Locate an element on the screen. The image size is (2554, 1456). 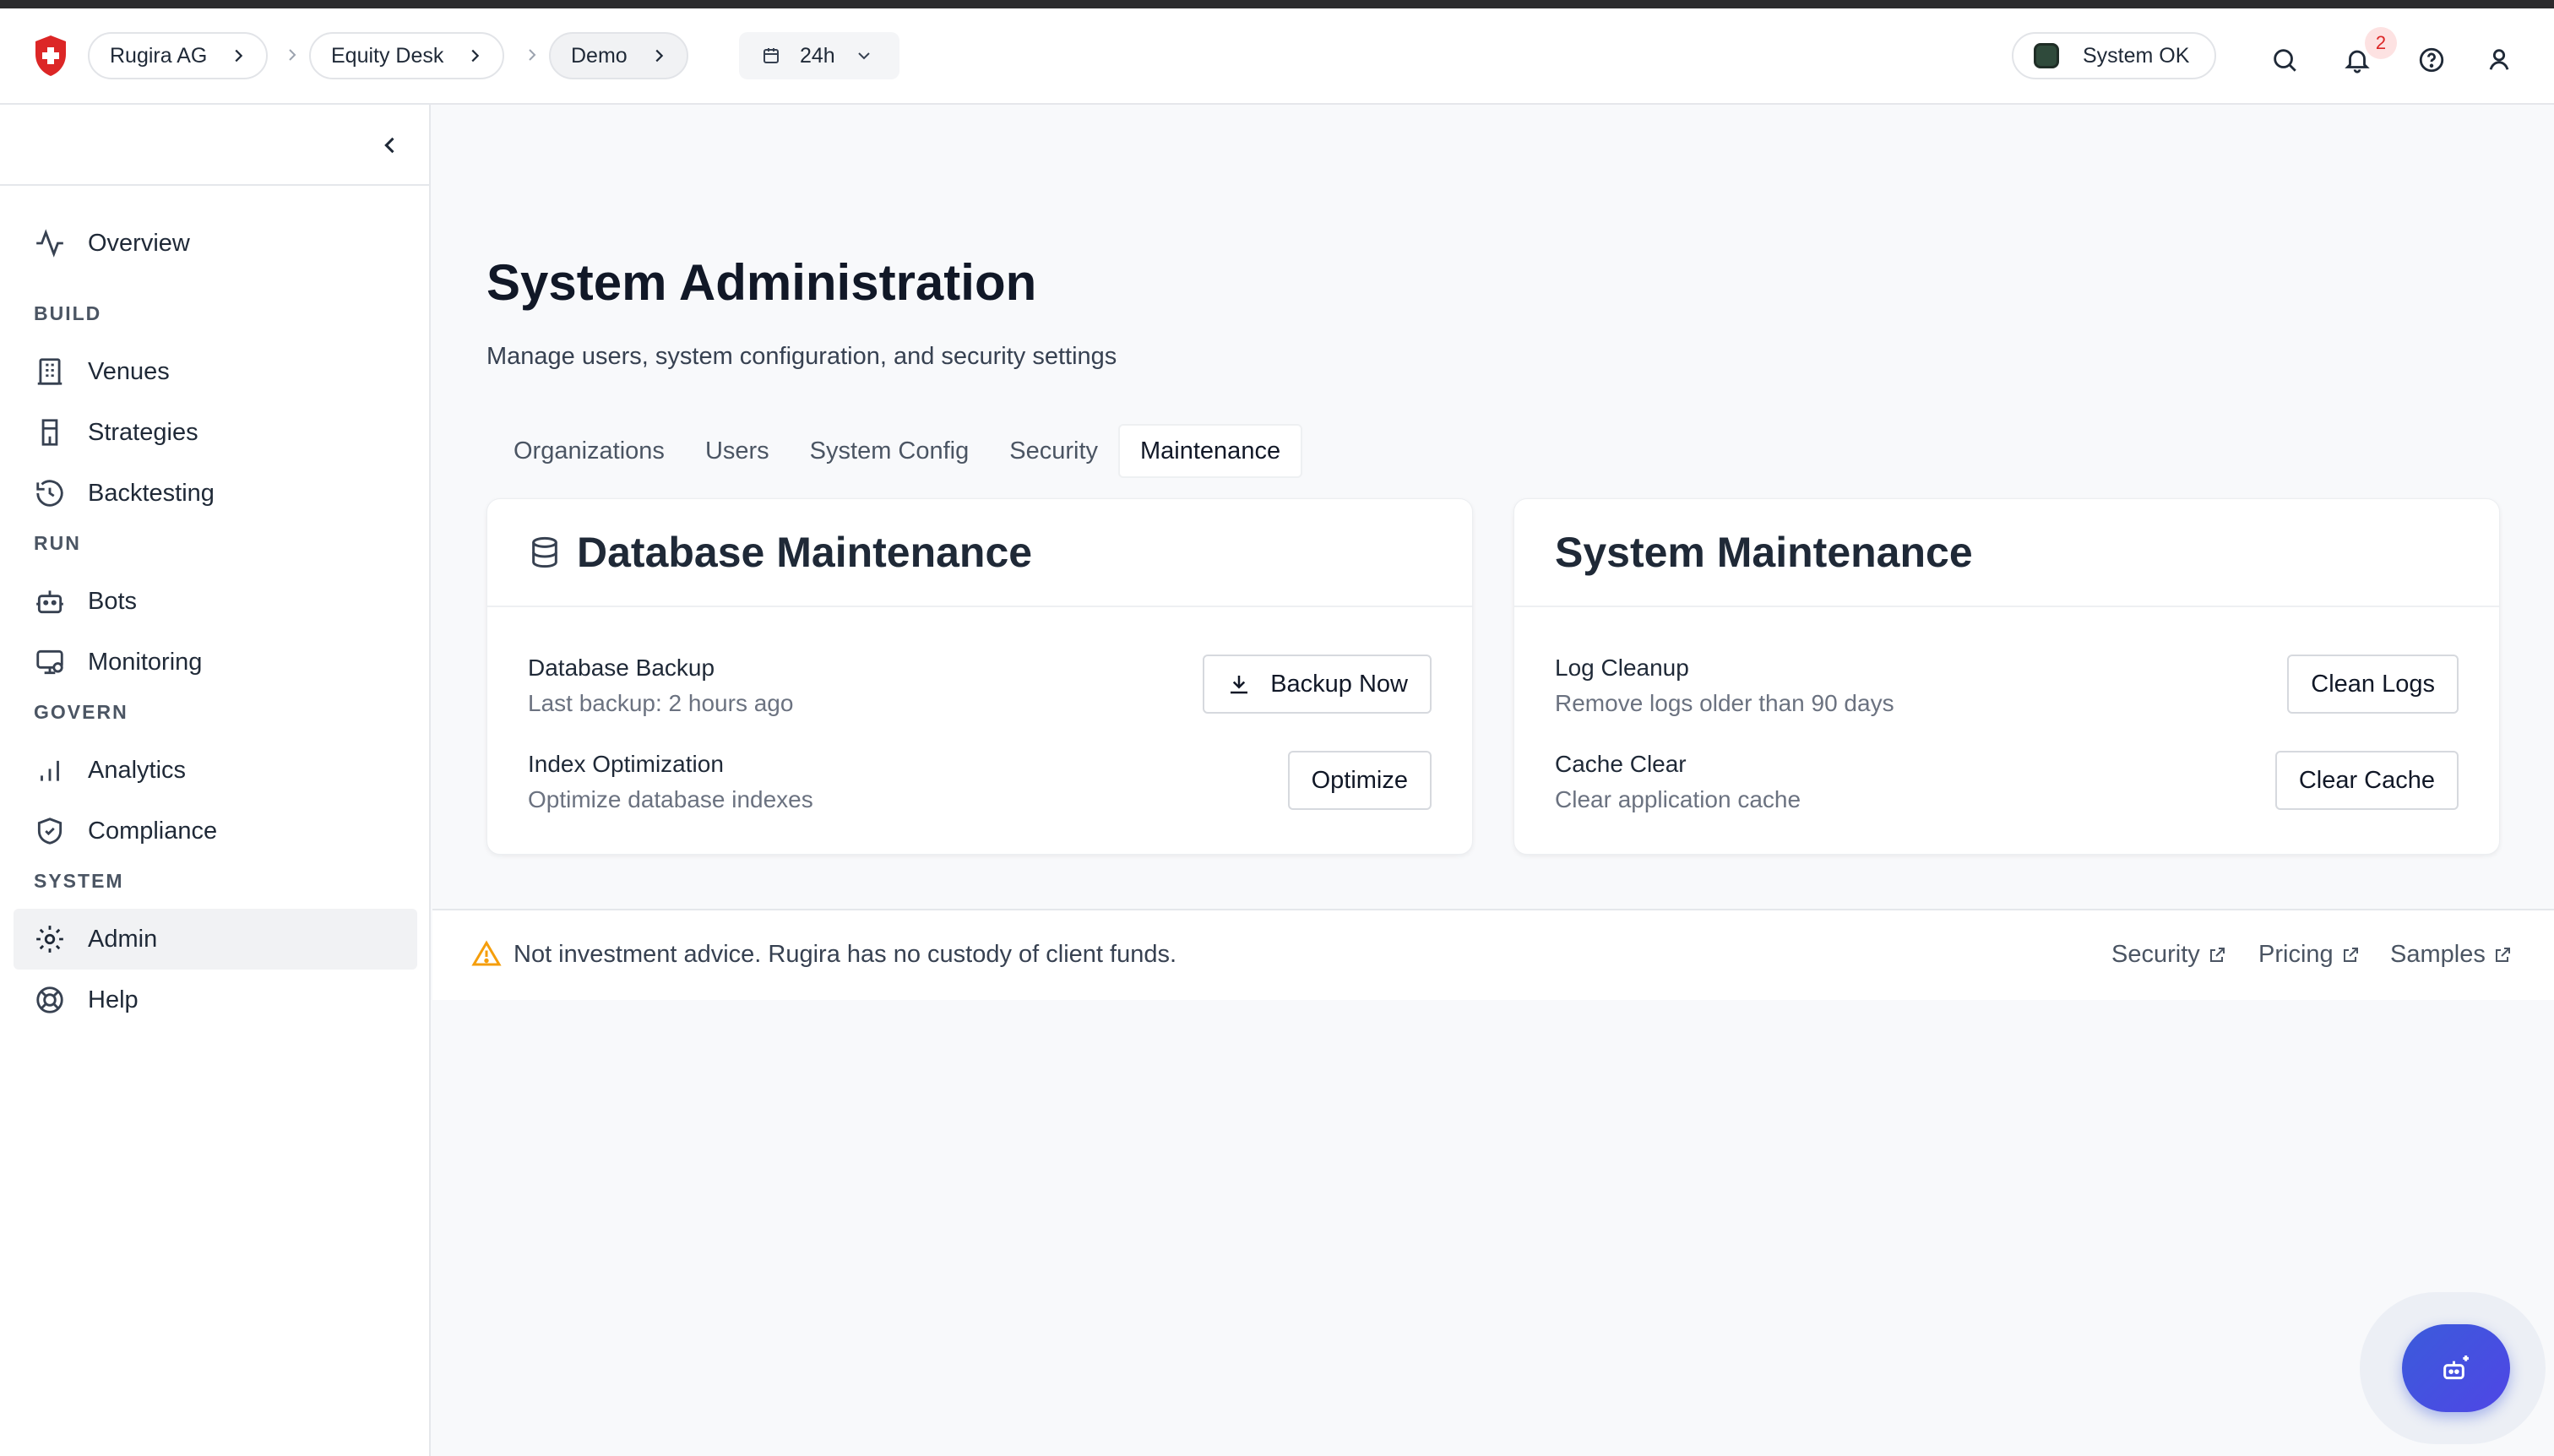
backup-now-button: Backup Now is located at coordinates (1317, 684).